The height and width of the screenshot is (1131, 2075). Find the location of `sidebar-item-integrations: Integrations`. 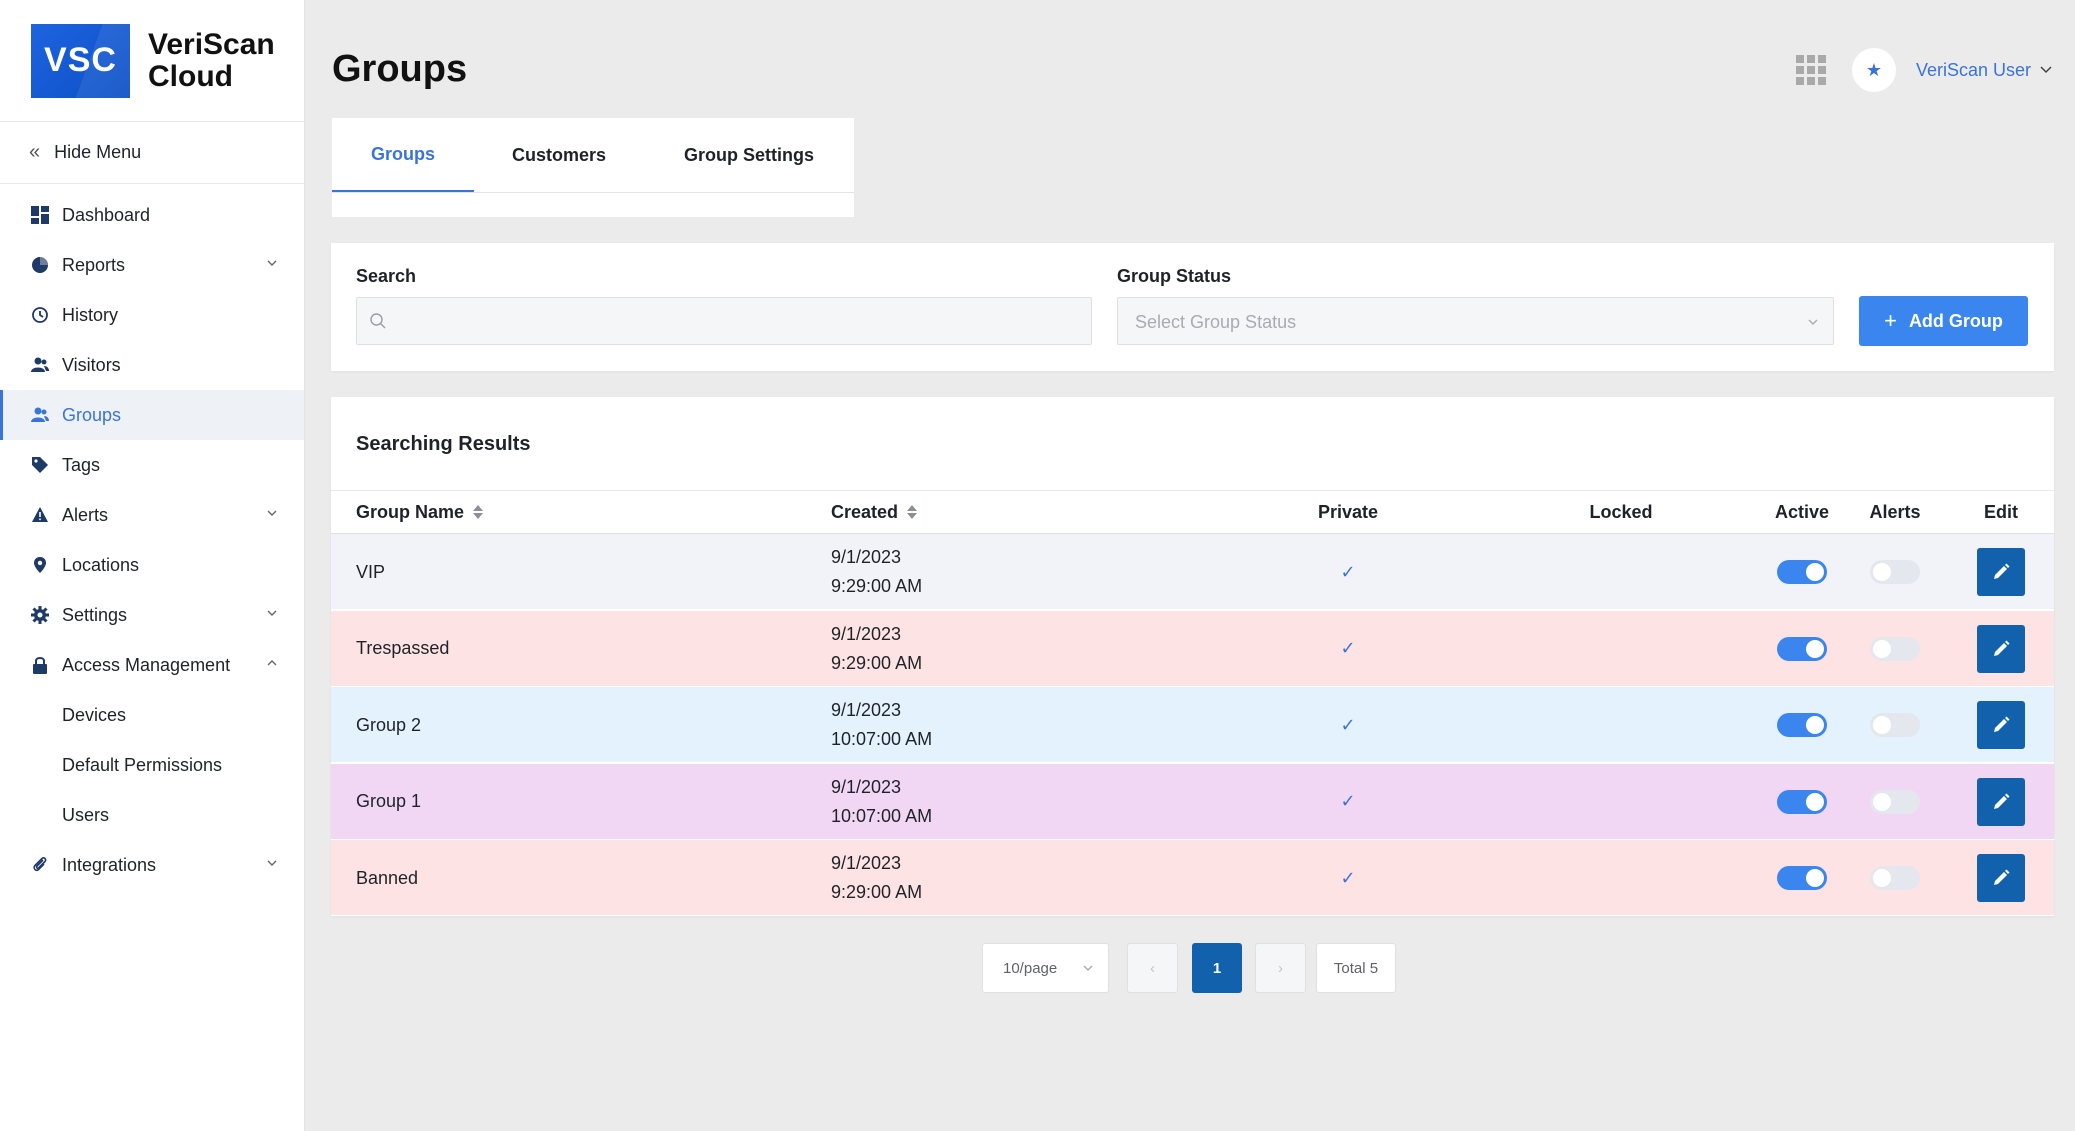

sidebar-item-integrations: Integrations is located at coordinates (152, 865).